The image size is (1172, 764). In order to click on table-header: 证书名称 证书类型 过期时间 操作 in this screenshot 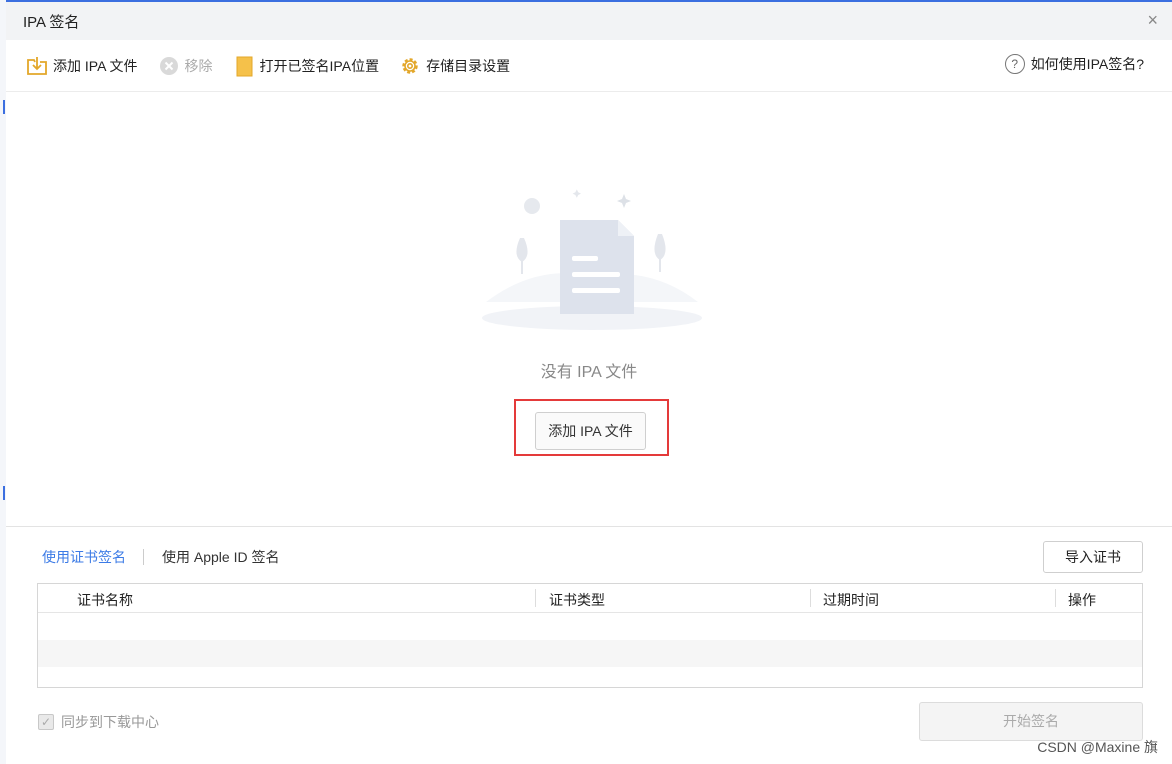, I will do `click(590, 598)`.